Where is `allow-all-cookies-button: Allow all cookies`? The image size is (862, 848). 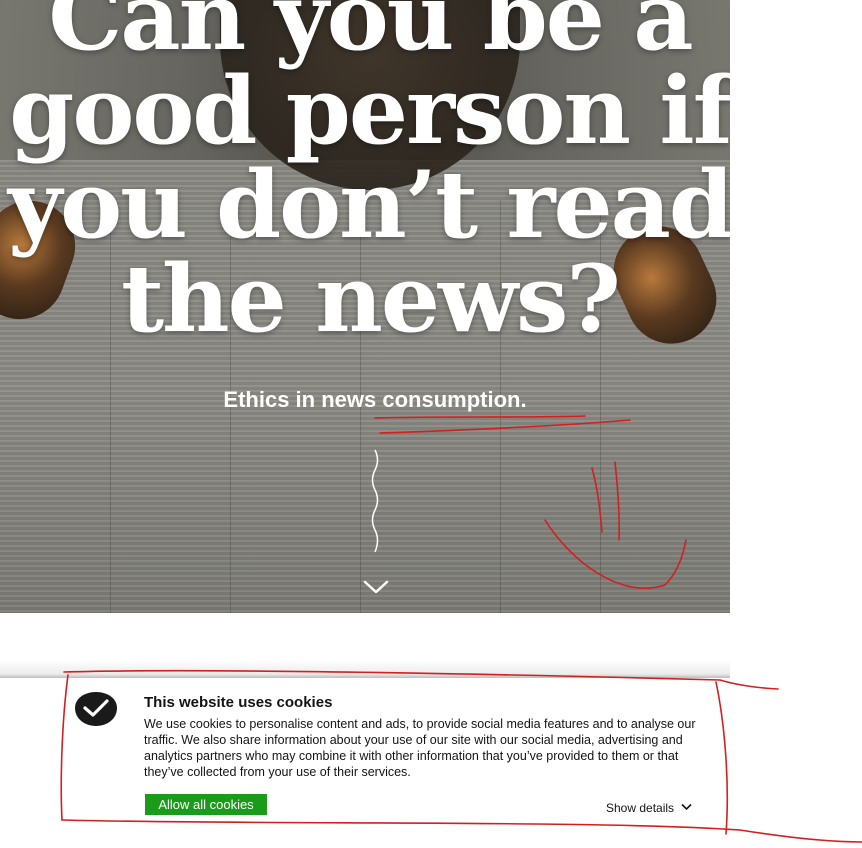
allow-all-cookies-button: Allow all cookies is located at coordinates (206, 804).